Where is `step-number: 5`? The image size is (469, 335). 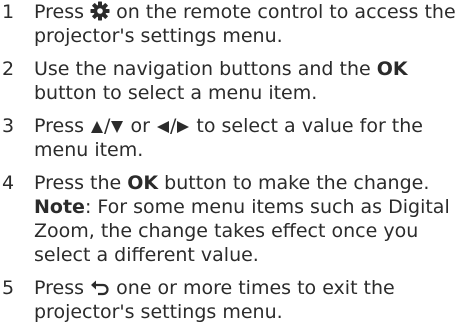 step-number: 5 is located at coordinates (8, 288).